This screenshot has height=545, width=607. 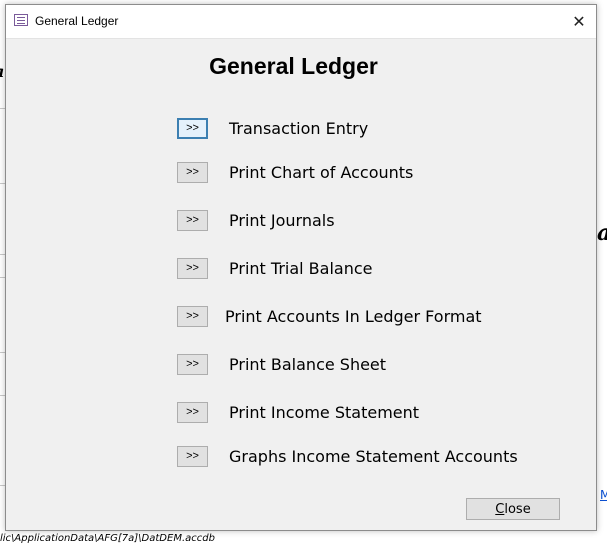 What do you see at coordinates (308, 364) in the screenshot?
I see `menu-item-label: Print Balance Sheet` at bounding box center [308, 364].